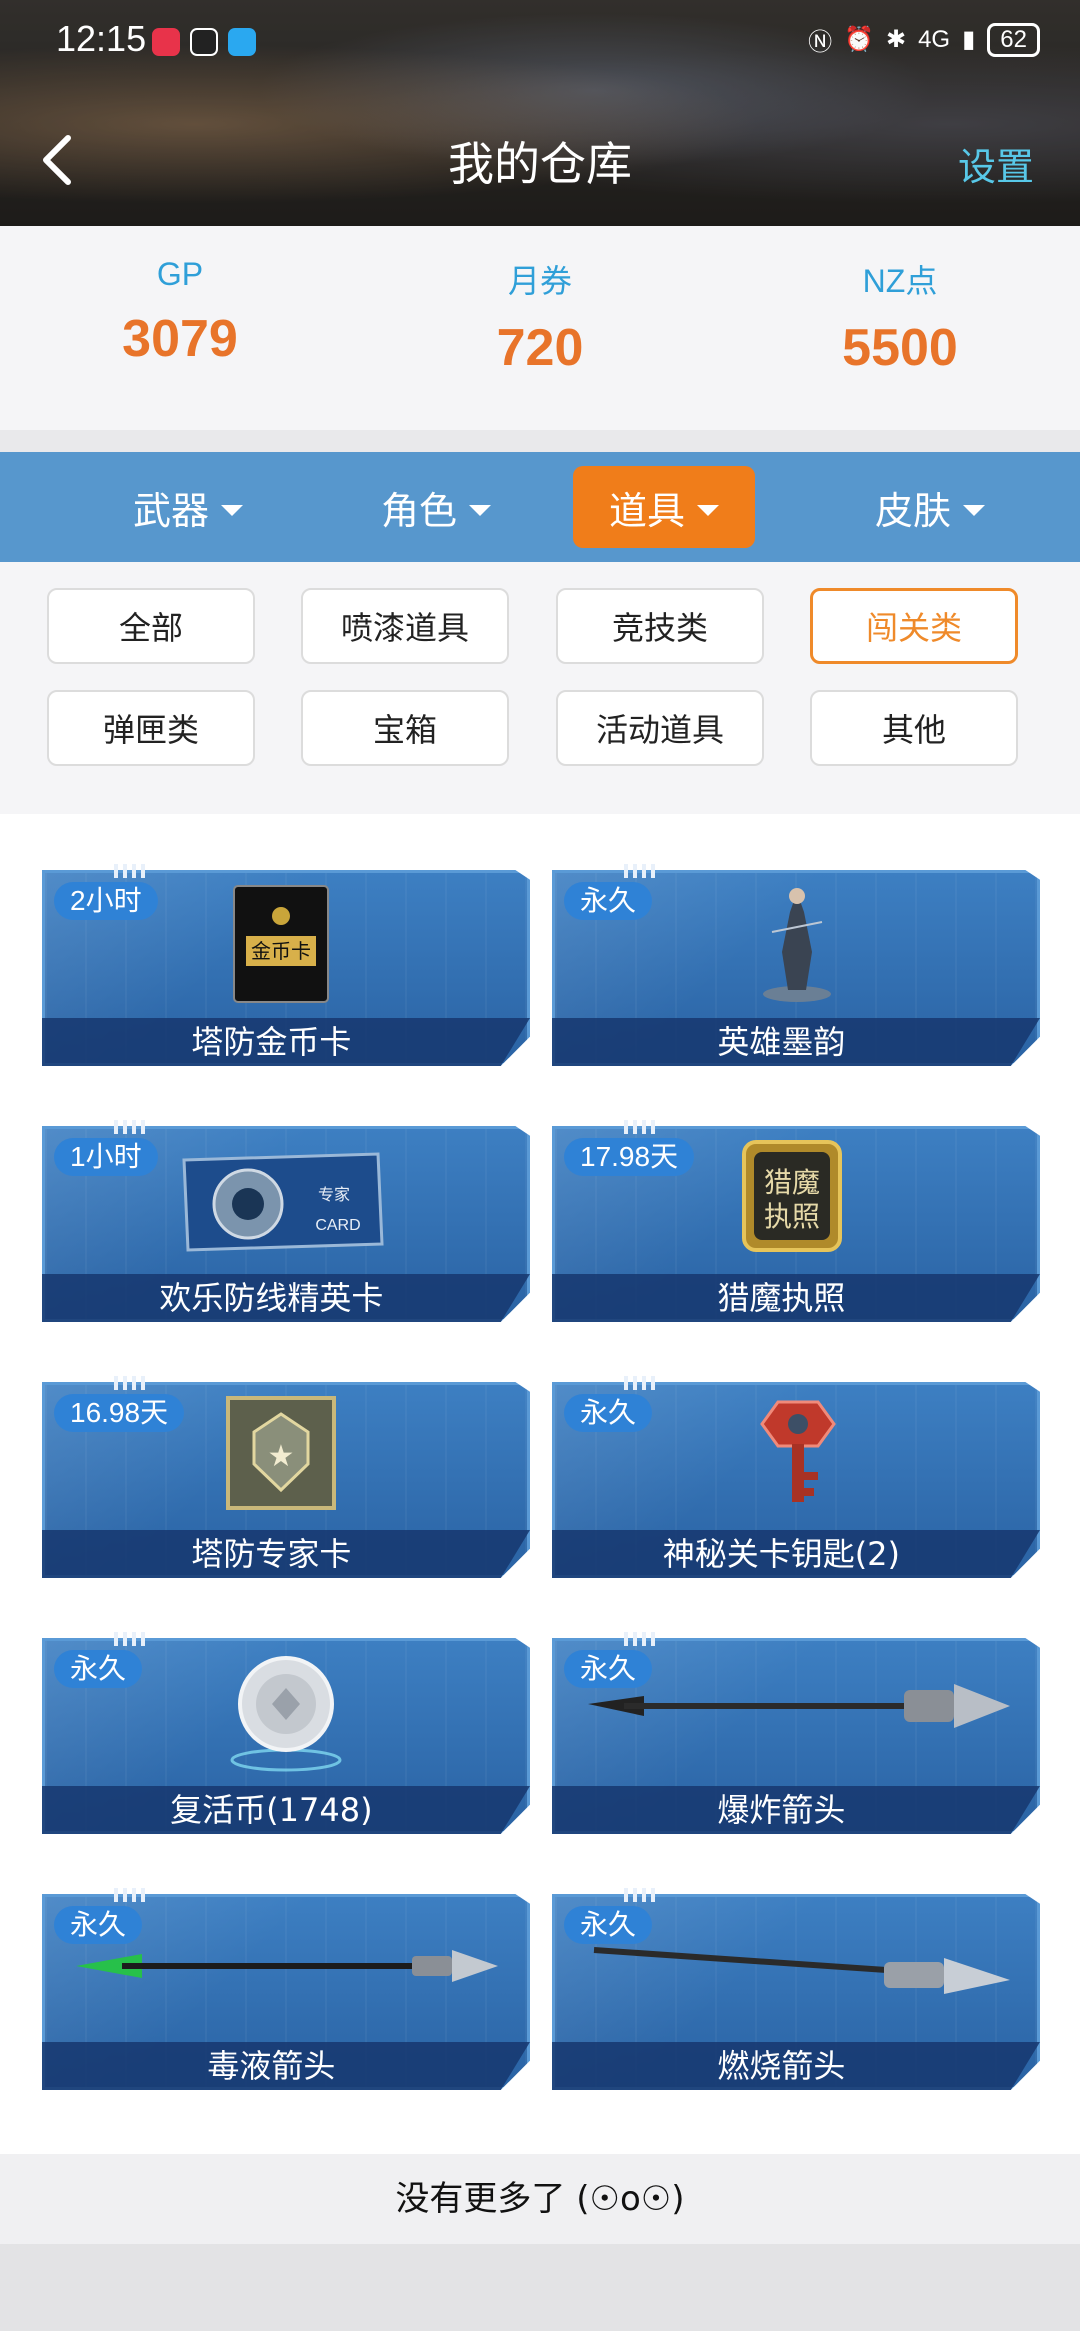 The width and height of the screenshot is (1080, 2331). Describe the element at coordinates (287, 1966) in the screenshot. I see `venom-arrow-icon` at that location.